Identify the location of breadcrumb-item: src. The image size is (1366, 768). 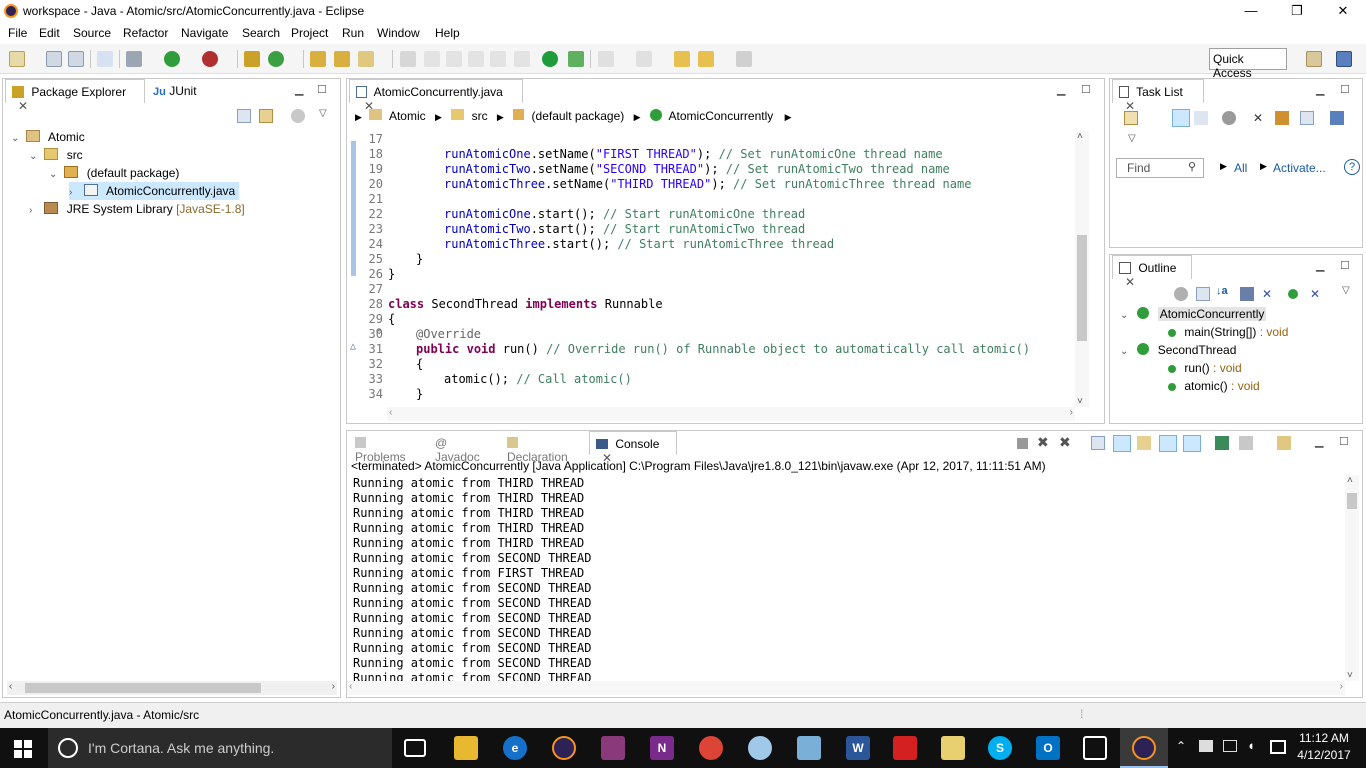
(480, 116).